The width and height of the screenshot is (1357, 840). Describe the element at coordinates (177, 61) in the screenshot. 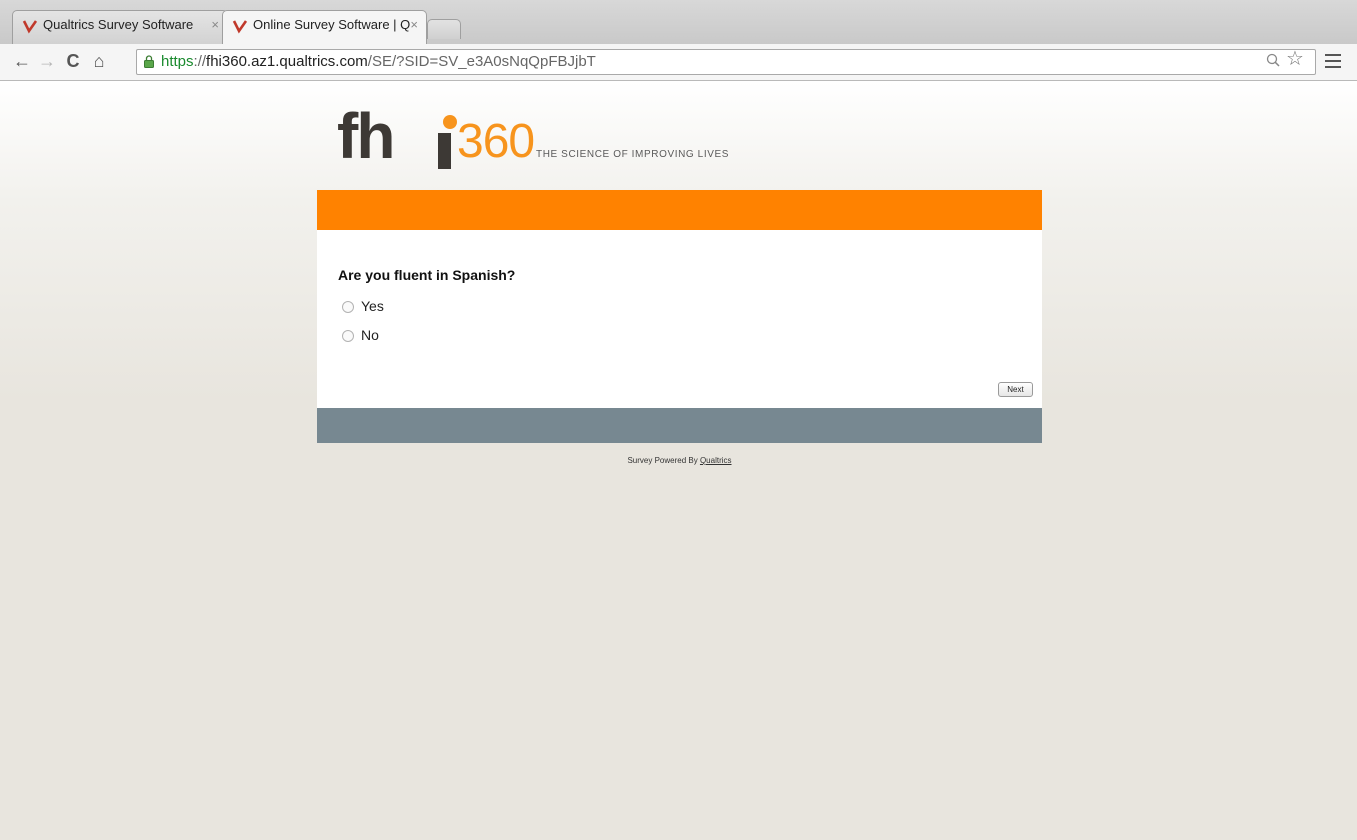

I see `url-scheme: https` at that location.